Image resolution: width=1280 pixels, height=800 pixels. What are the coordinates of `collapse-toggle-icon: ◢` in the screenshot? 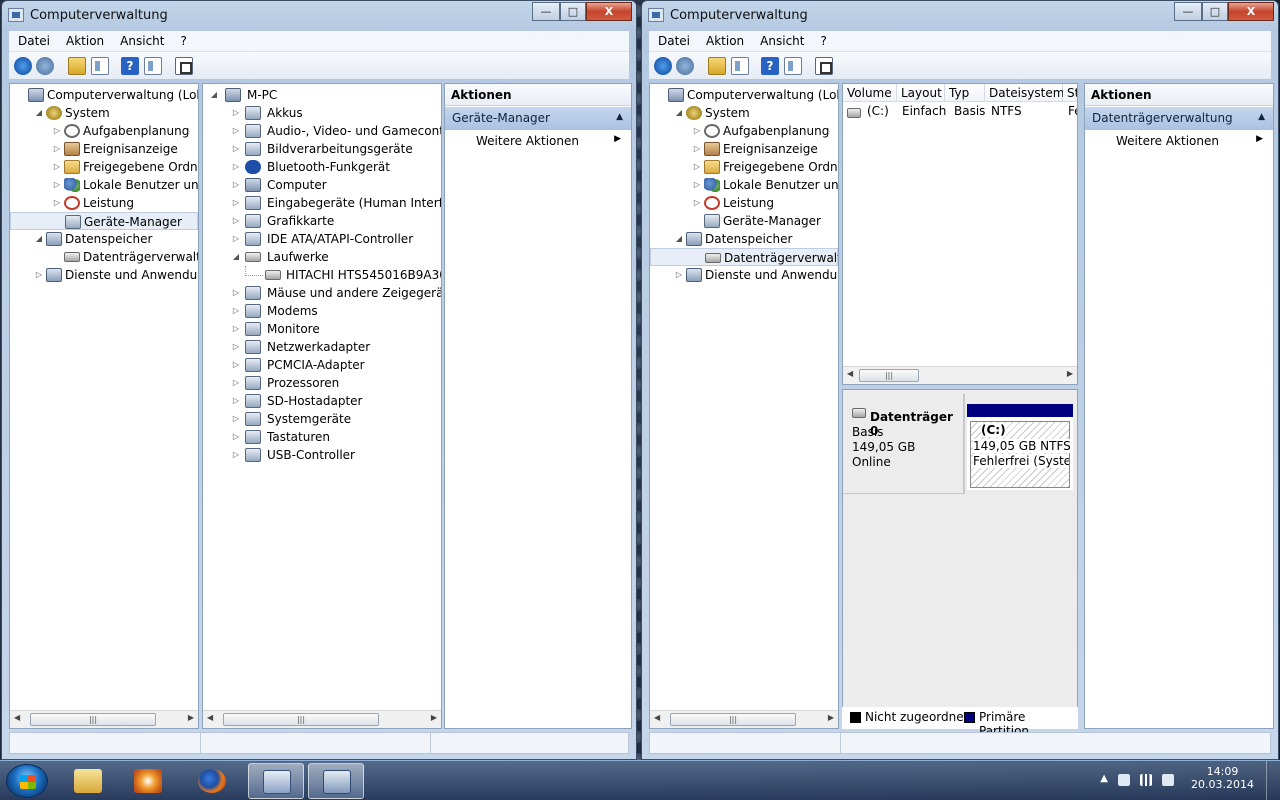 It's located at (214, 95).